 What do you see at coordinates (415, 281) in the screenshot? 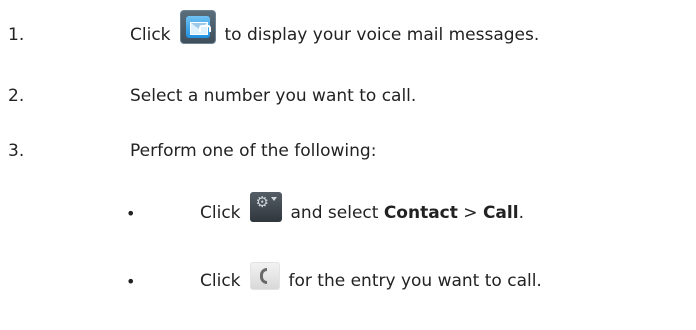
I see `sub-step-text-after: for the entry you want to call.` at bounding box center [415, 281].